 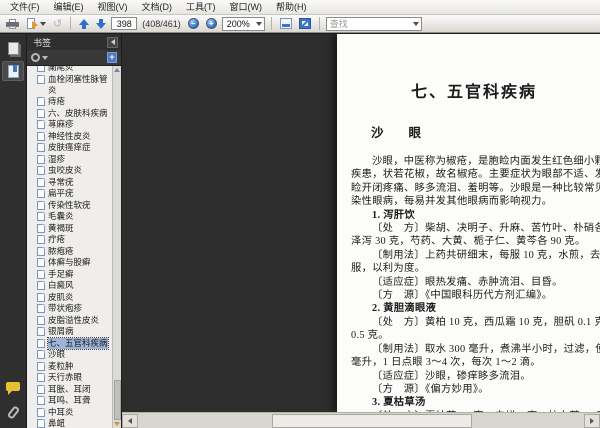 I want to click on bookmarks-scroll-thumb, so click(x=117, y=400).